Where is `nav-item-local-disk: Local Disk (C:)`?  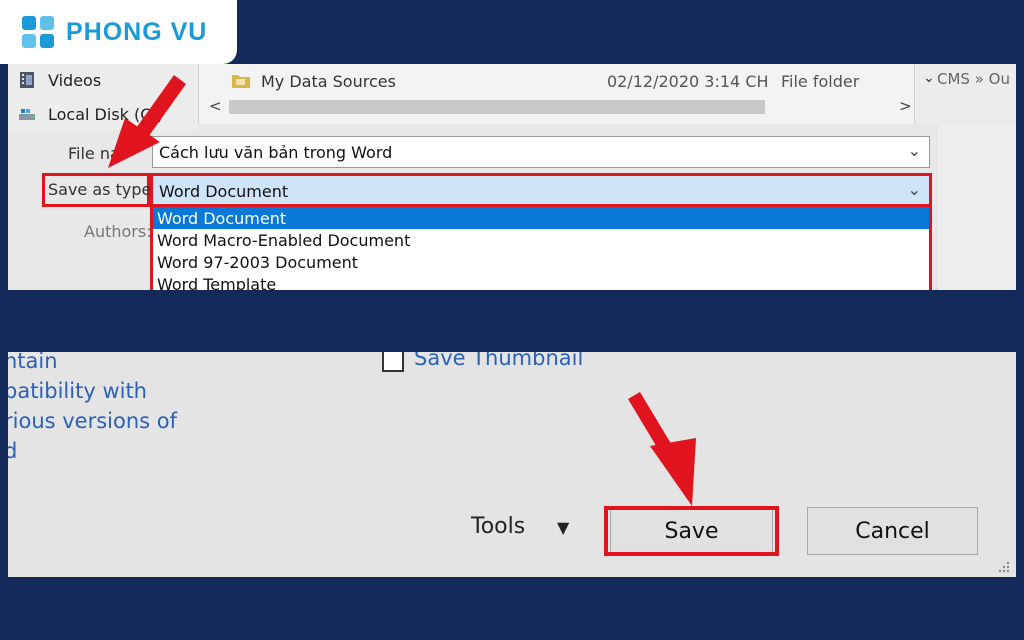 nav-item-local-disk: Local Disk (C:) is located at coordinates (90, 114).